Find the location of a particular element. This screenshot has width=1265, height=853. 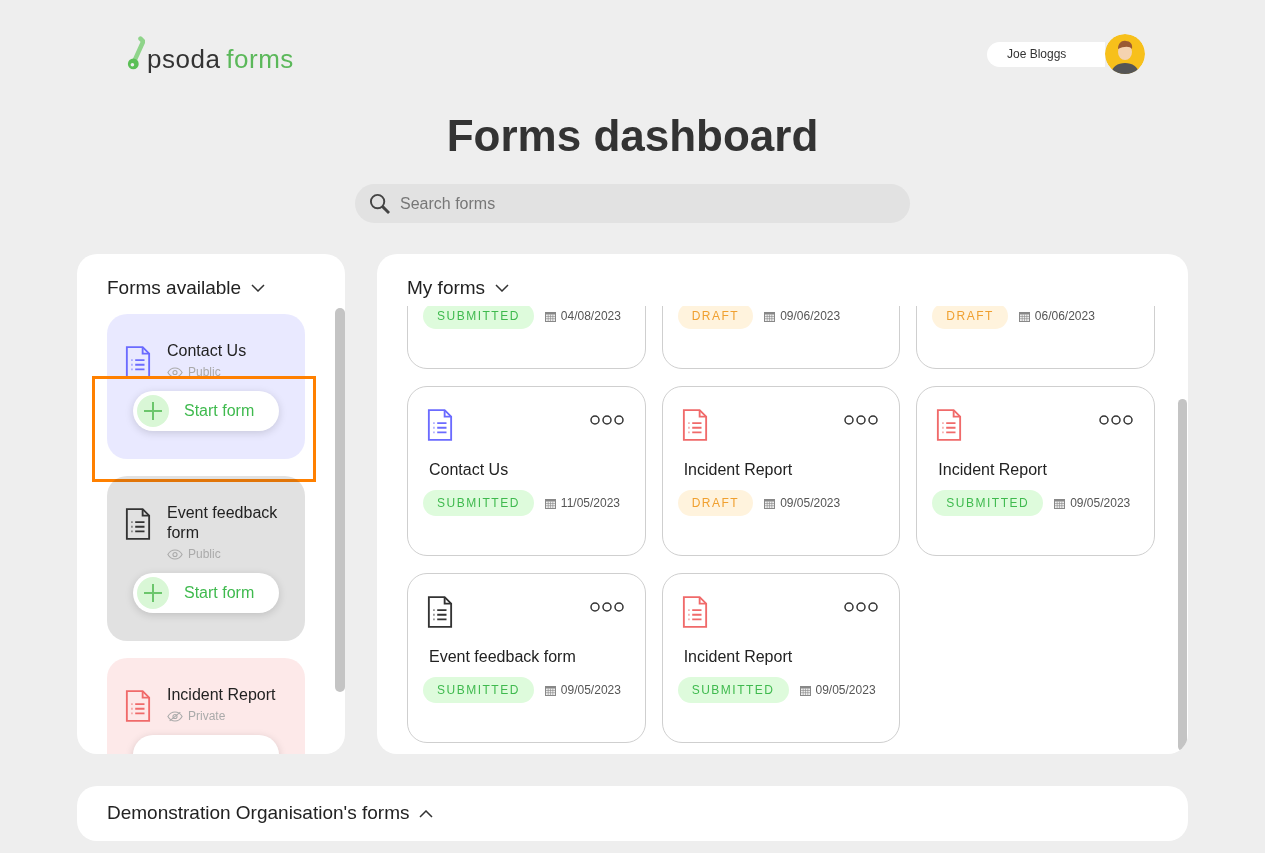

form-card: DRAFT 06/06/2023 is located at coordinates (1035, 337).